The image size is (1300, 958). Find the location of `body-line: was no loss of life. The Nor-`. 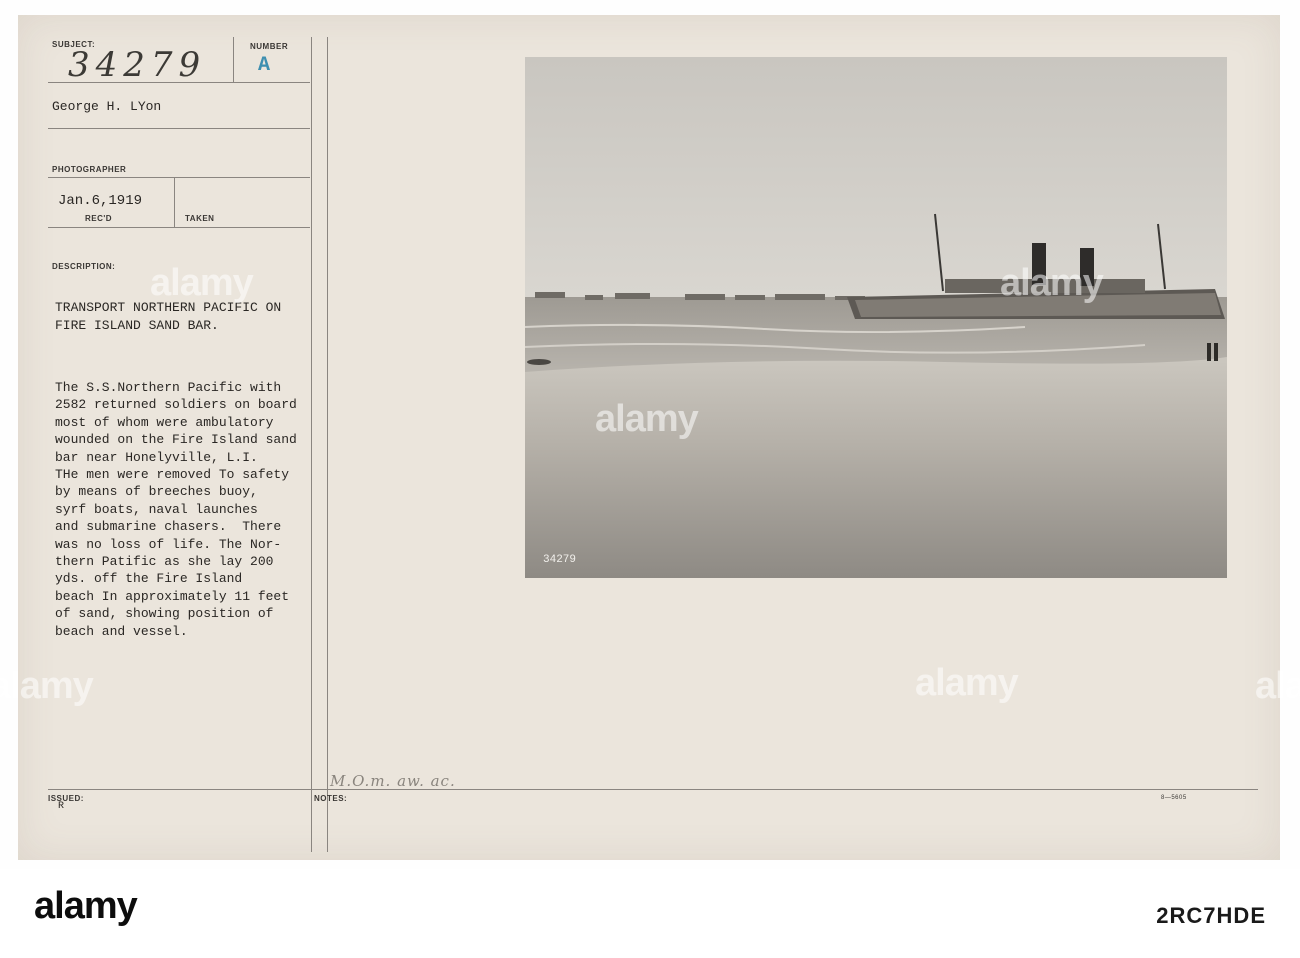

body-line: was no loss of life. The Nor- is located at coordinates (168, 544).